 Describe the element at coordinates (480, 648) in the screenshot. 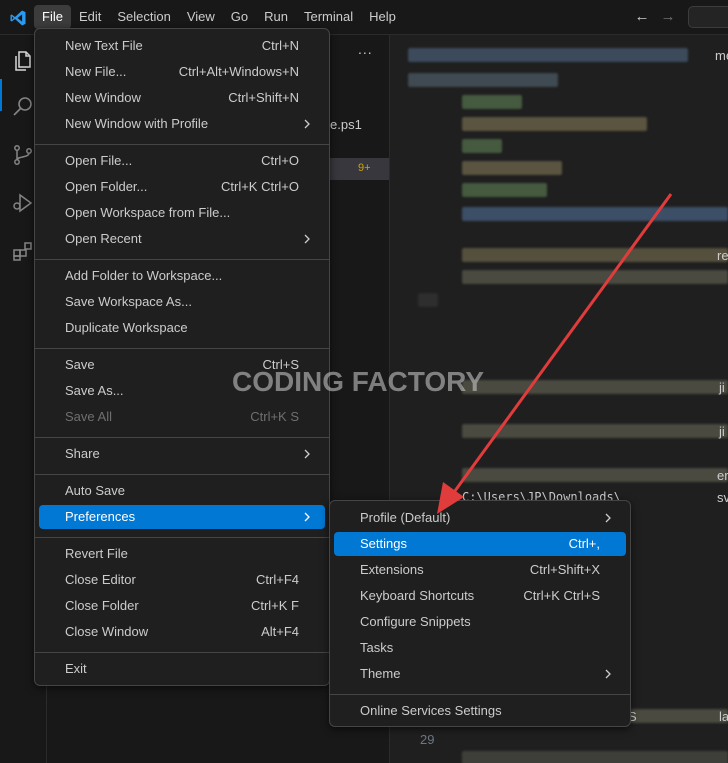

I see `menu-item-tasks: Tasks` at that location.